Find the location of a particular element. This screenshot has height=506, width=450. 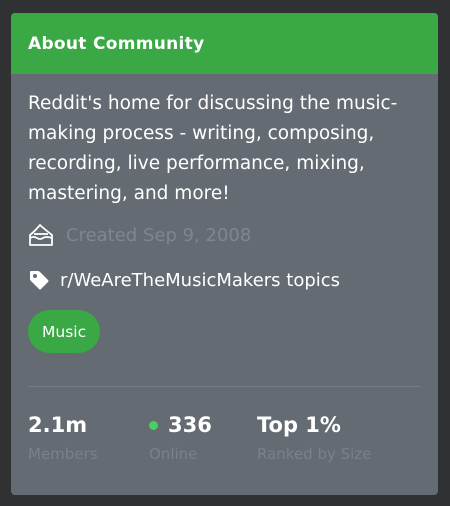

created-date-row: Created Sep 9, 2008 is located at coordinates (139, 235).